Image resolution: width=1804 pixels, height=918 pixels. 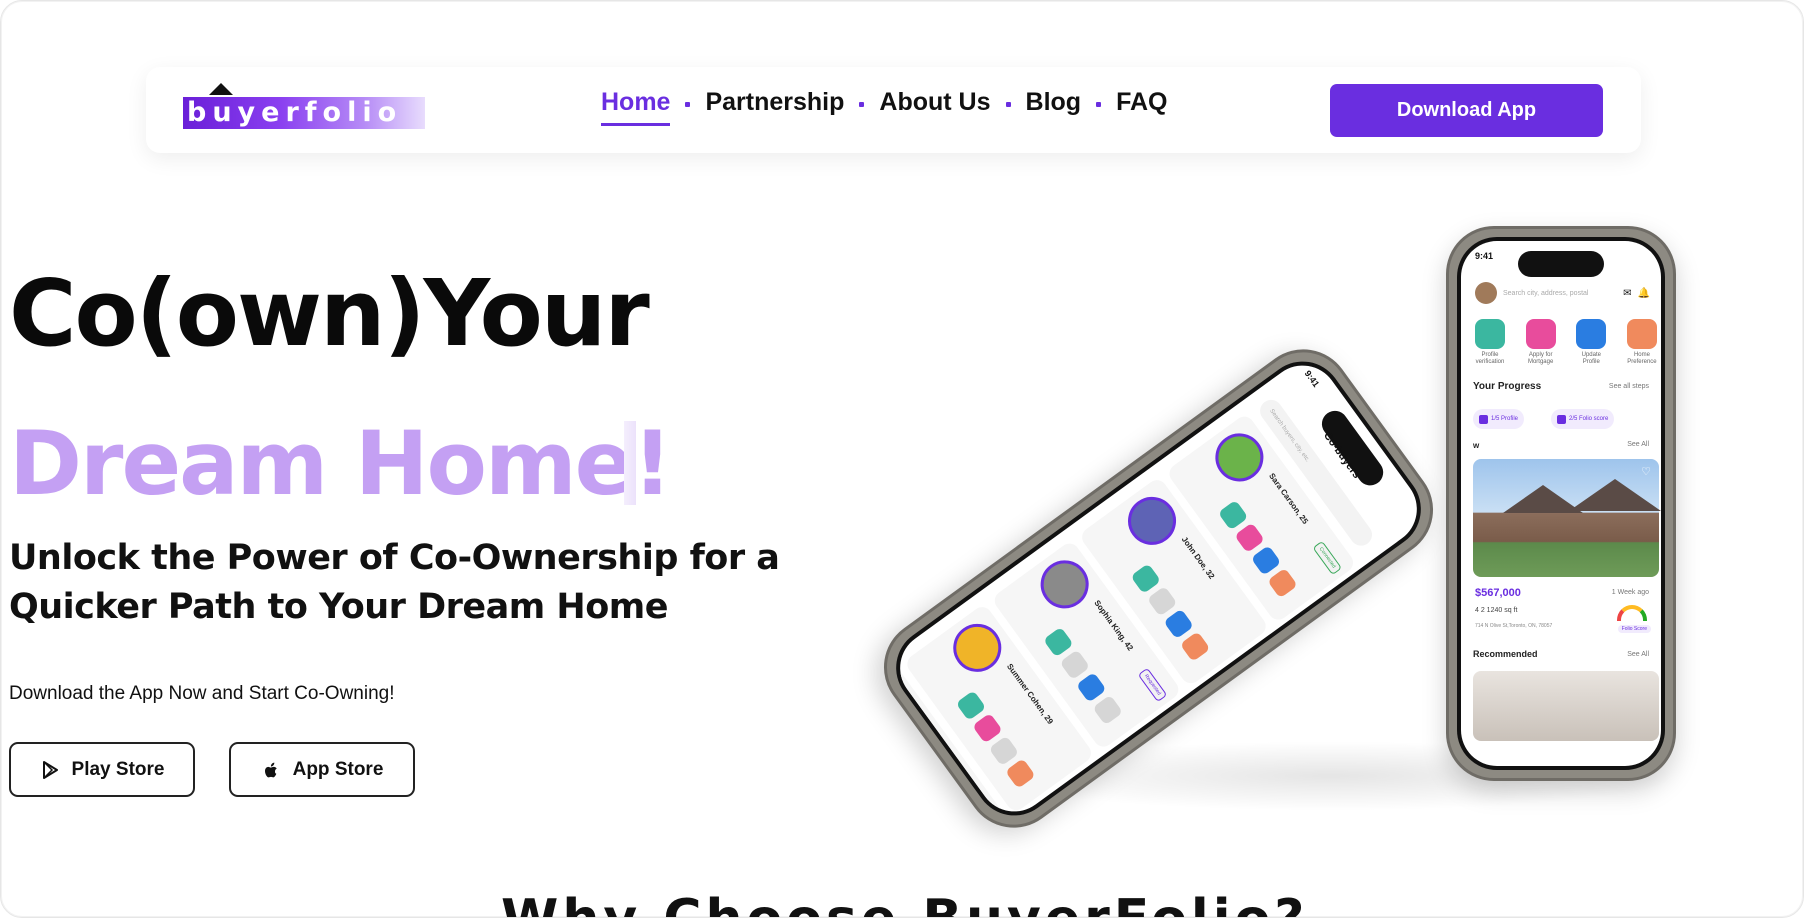 I want to click on typing-caret, so click(x=630, y=463).